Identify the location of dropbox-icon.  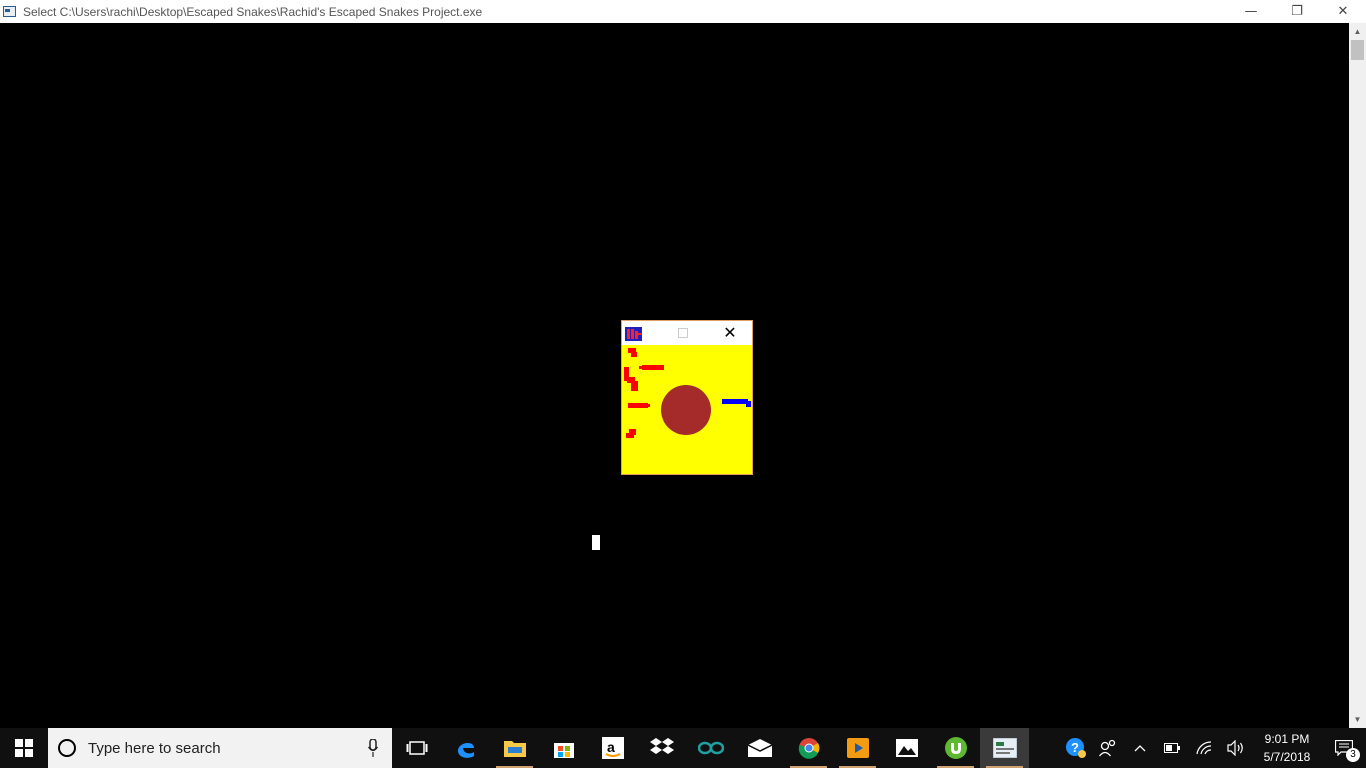
(661, 746).